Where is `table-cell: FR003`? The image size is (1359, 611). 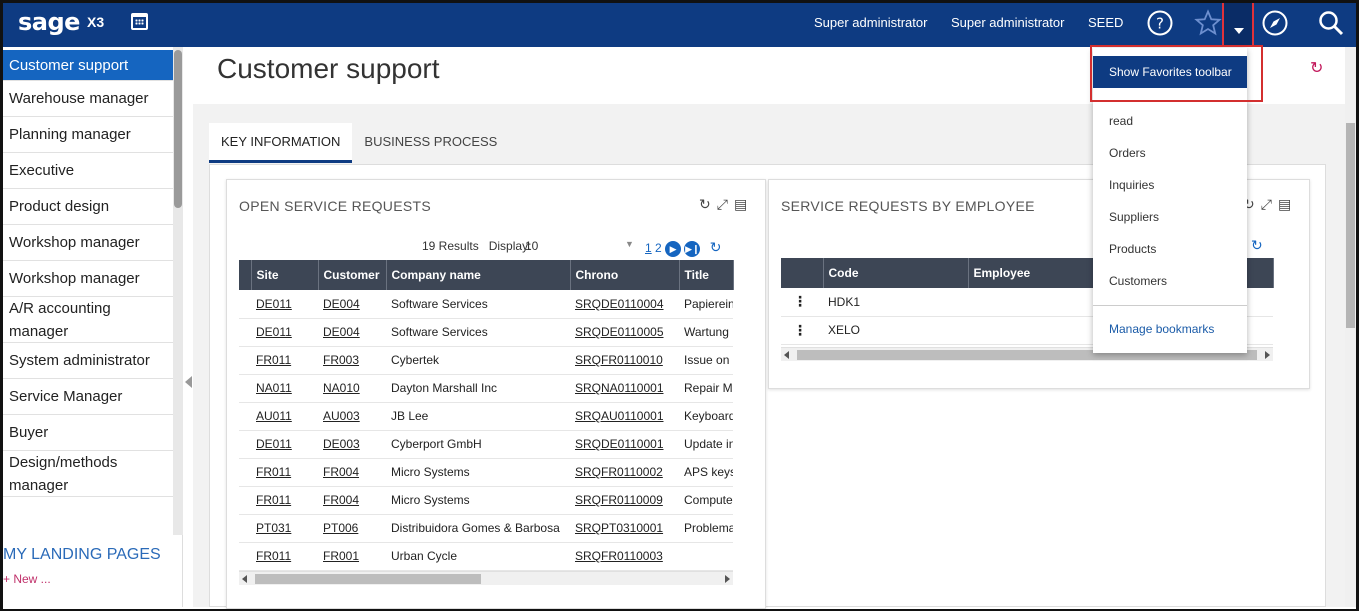 table-cell: FR003 is located at coordinates (352, 360).